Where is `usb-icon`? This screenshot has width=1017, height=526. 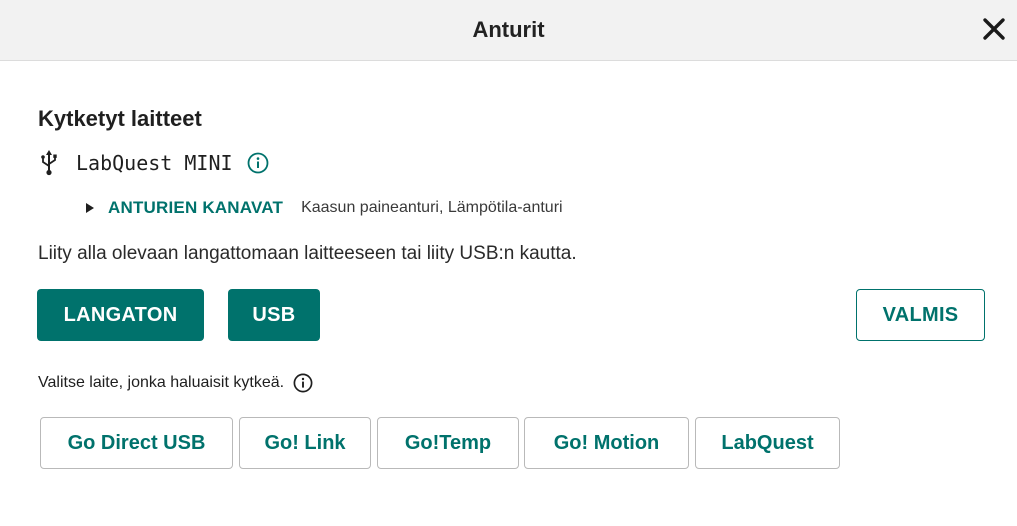 usb-icon is located at coordinates (49, 163).